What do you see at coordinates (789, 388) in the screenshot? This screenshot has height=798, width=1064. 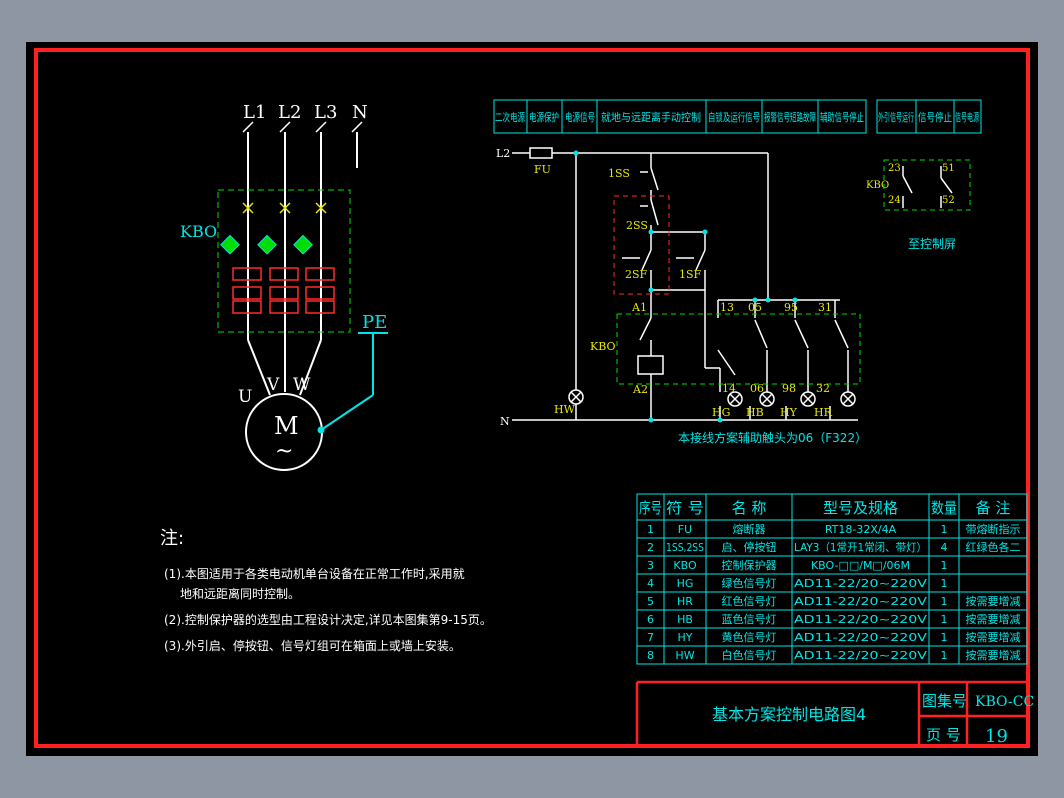 I see `terminal-label: 98` at bounding box center [789, 388].